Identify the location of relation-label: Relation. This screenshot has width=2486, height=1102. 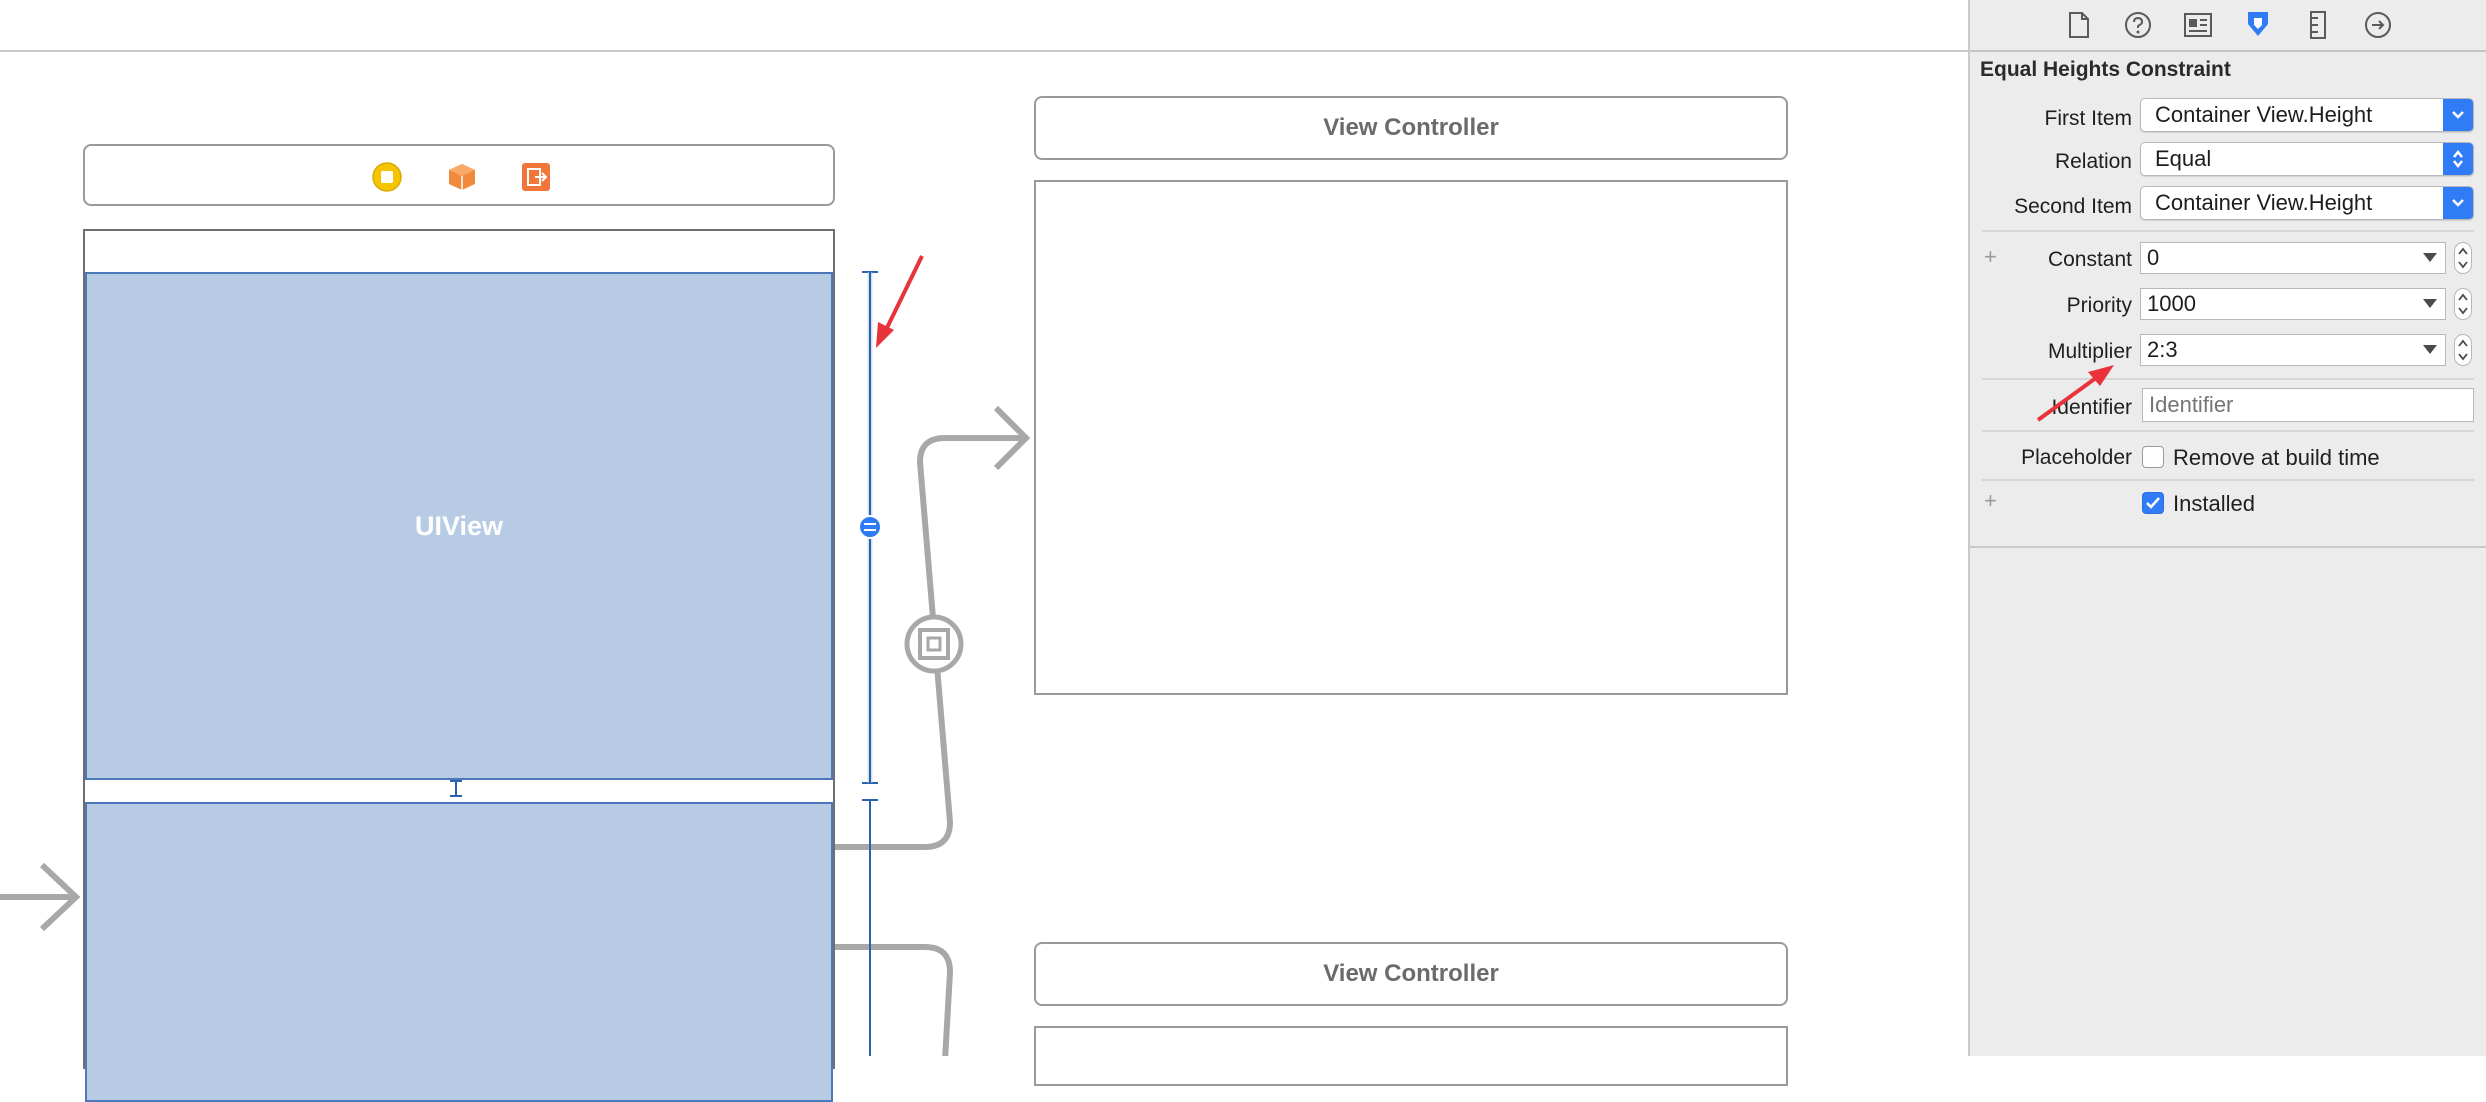
(2093, 161).